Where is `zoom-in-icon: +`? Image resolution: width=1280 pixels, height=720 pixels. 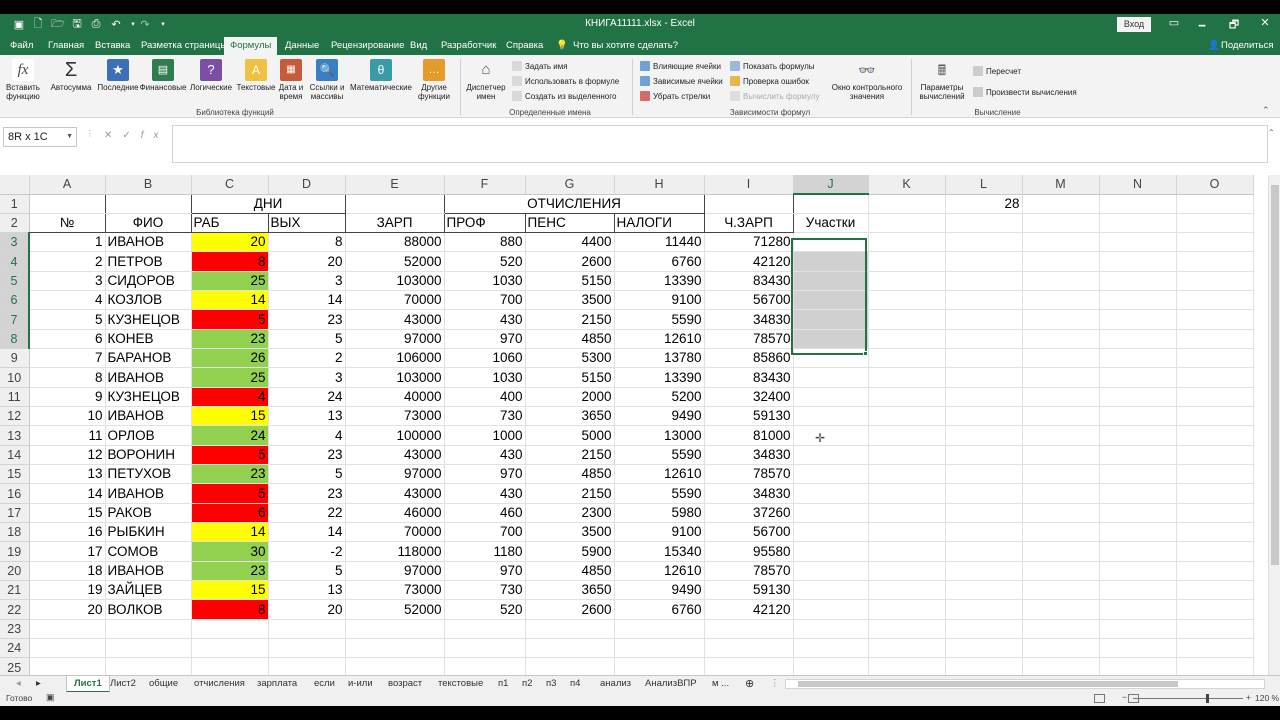 zoom-in-icon: + is located at coordinates (1248, 697).